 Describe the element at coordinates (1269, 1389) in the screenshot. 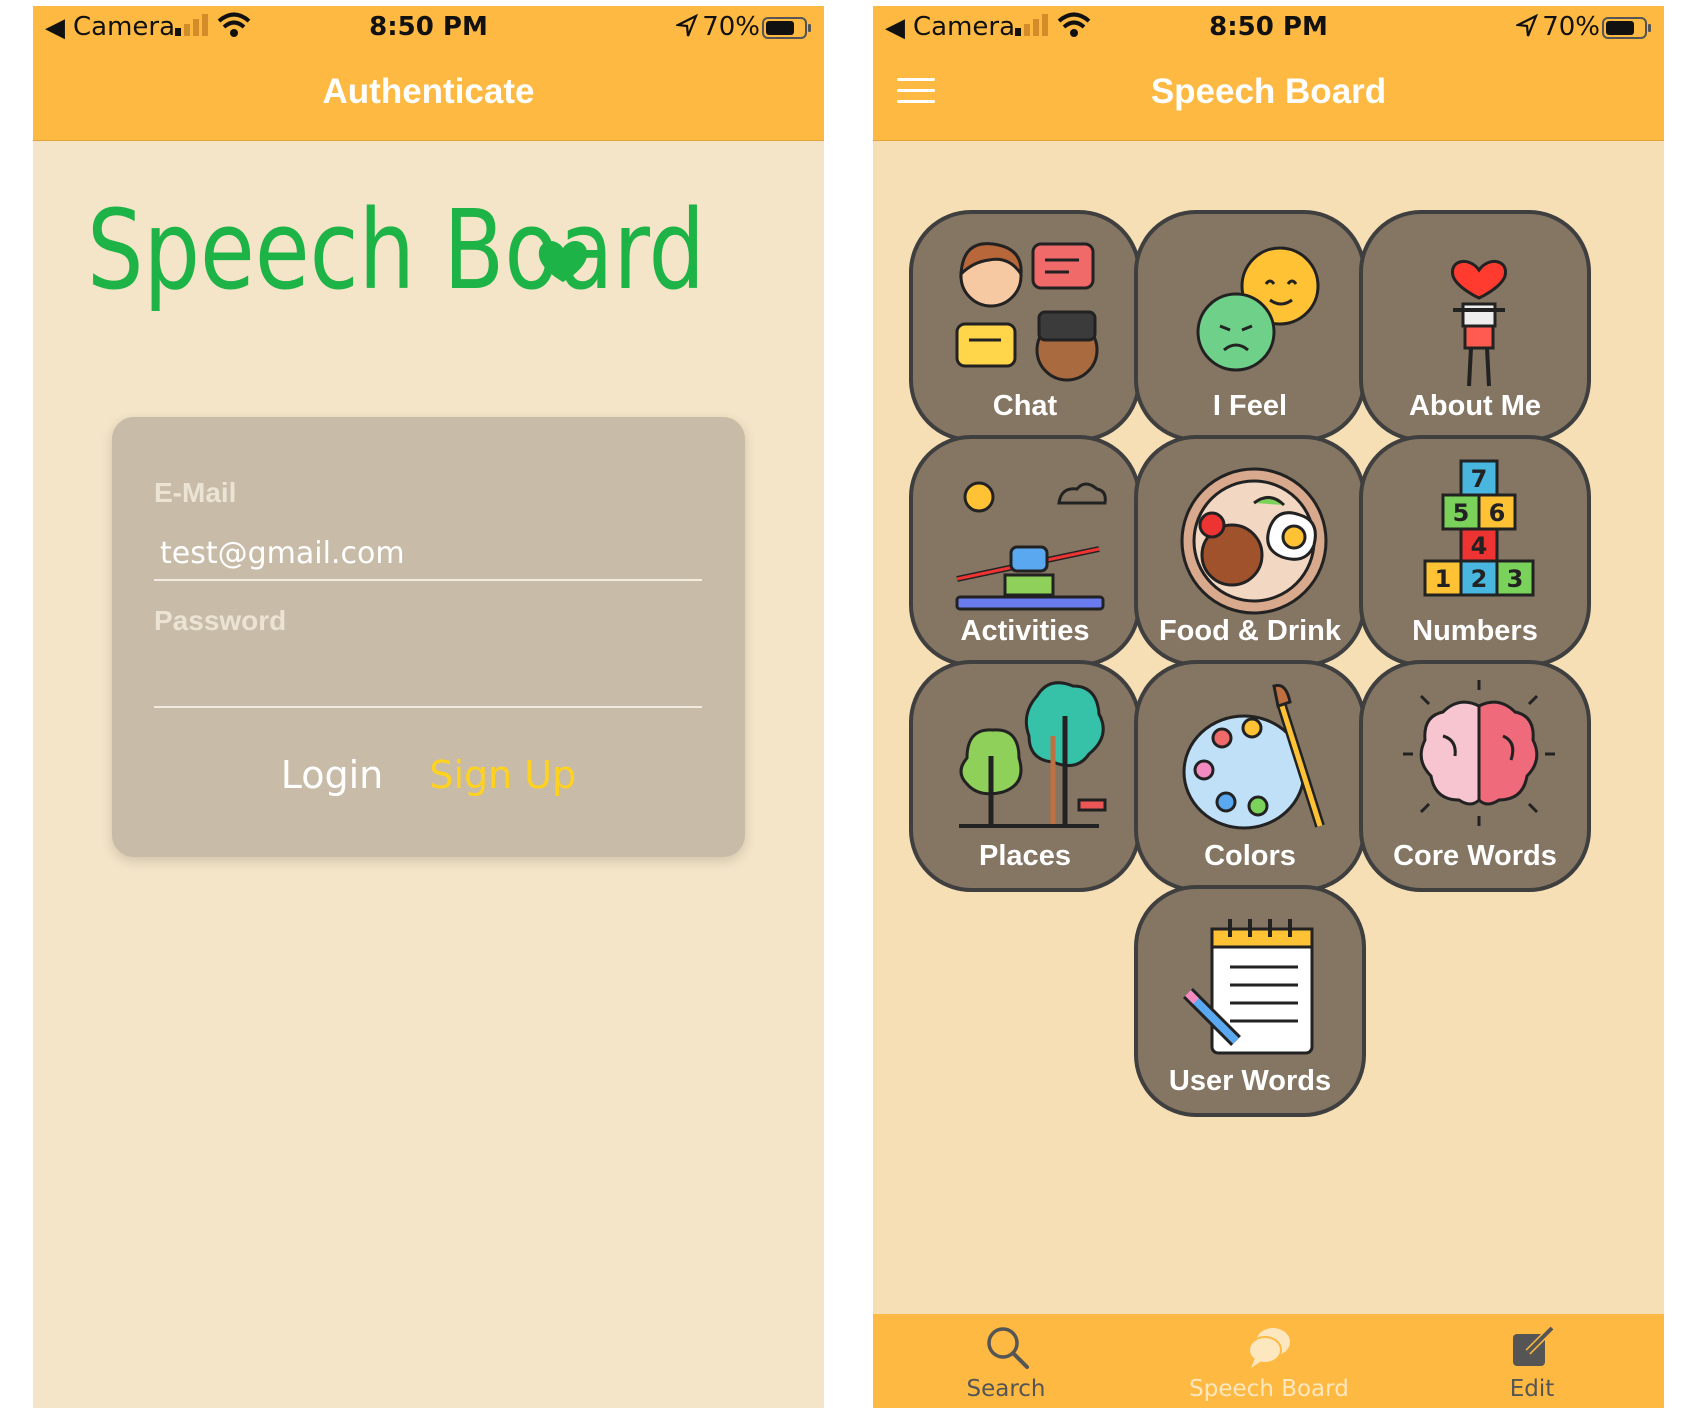

I see `tab-label: Speech Board` at that location.